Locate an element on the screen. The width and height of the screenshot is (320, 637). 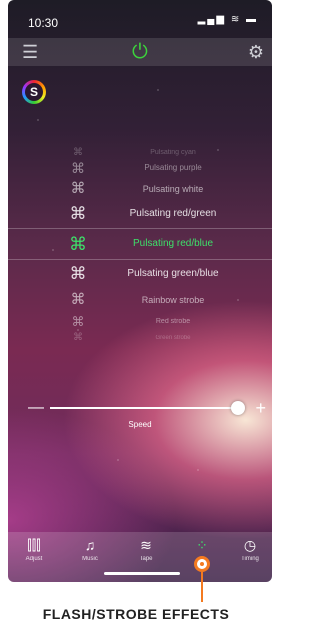
effect-label: Pulsating green/blue is located at coordinates (173, 273).